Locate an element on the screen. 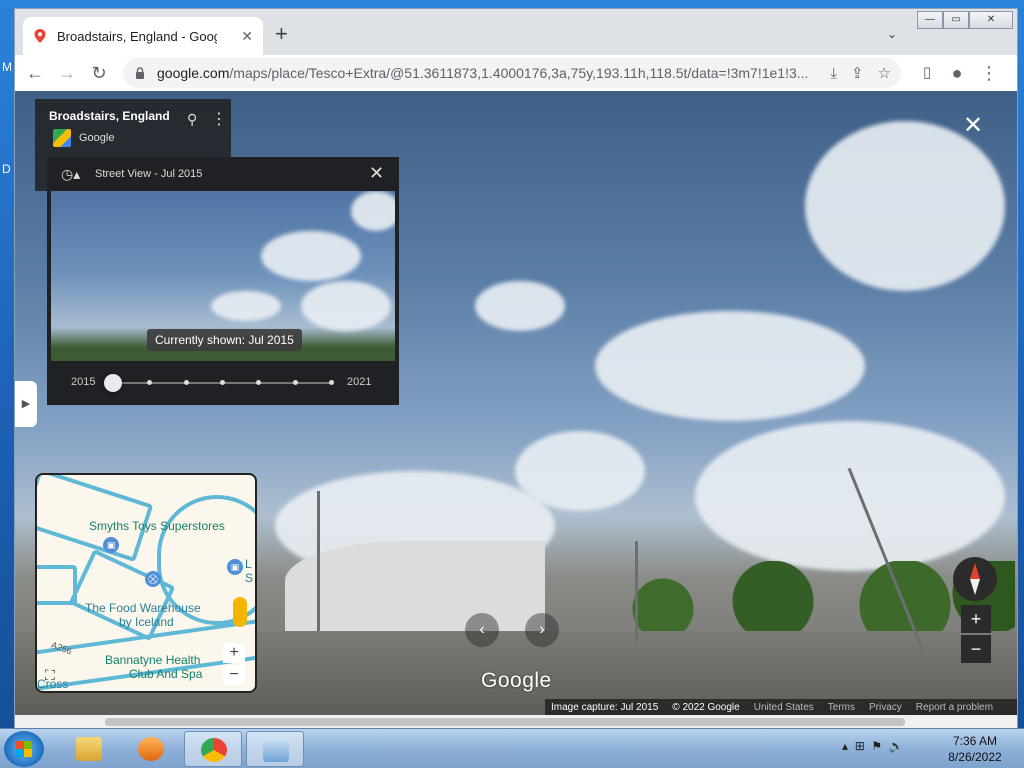 This screenshot has height=768, width=1024. currently-shown-tooltip: Currently shown: Jul 2015 is located at coordinates (224, 340).